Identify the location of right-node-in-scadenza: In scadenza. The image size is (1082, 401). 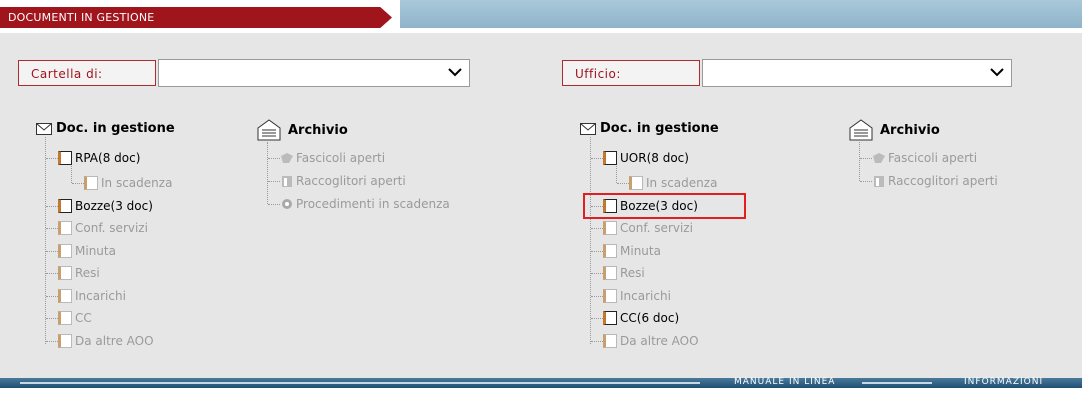
(667, 183).